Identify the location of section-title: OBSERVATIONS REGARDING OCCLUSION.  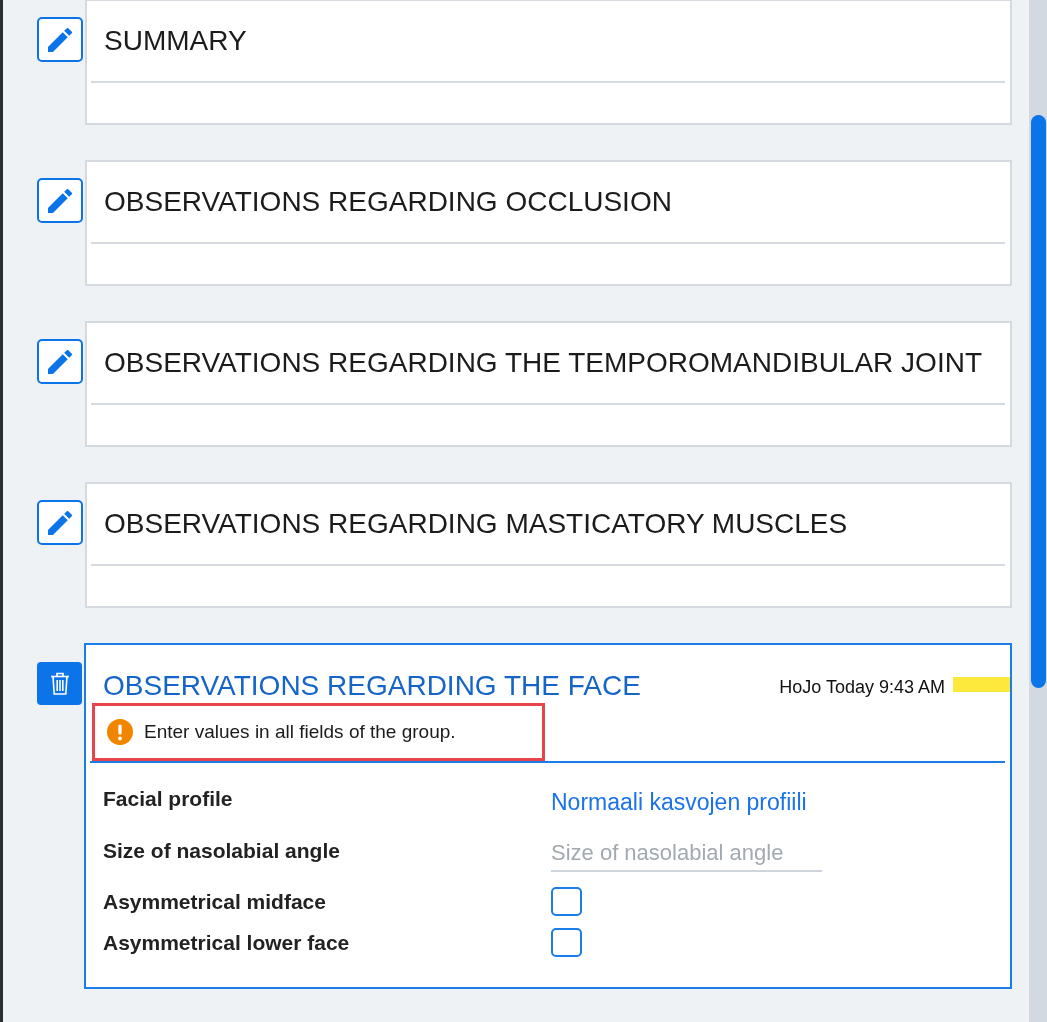
(388, 202).